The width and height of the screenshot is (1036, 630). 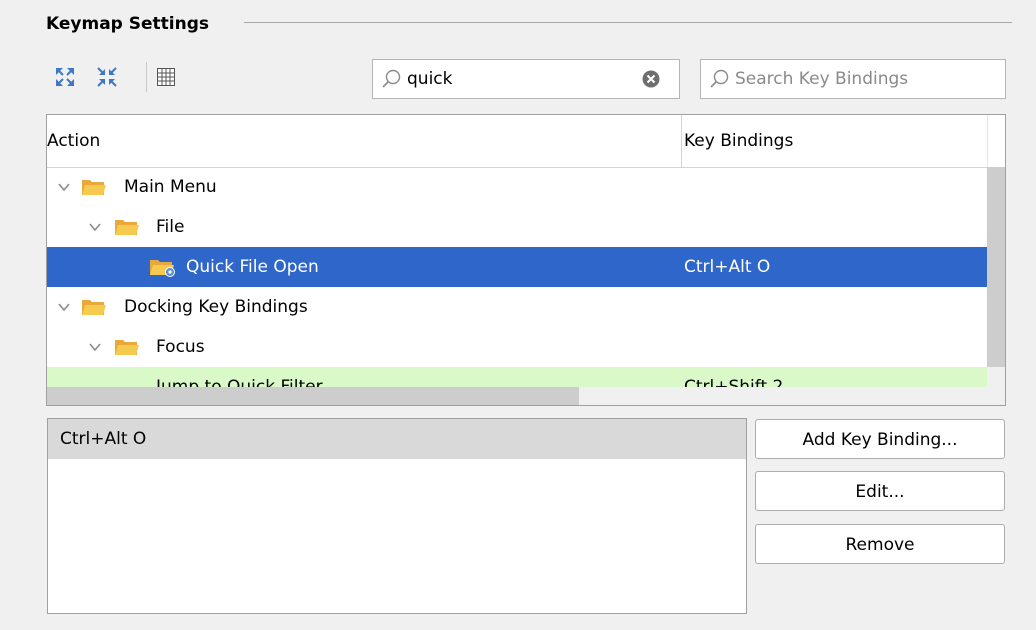 What do you see at coordinates (517, 227) in the screenshot?
I see `tree-row-file: File` at bounding box center [517, 227].